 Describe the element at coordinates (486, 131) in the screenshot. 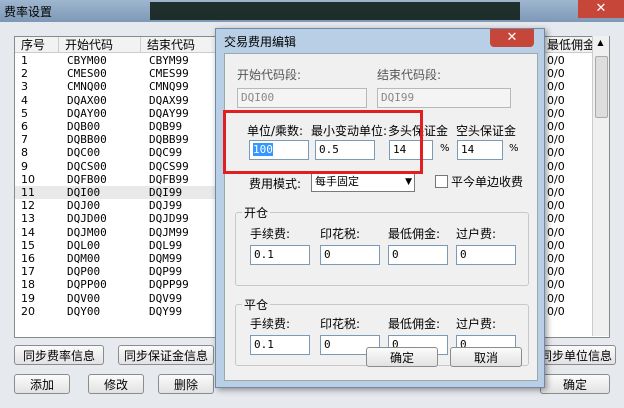

I see `short-margin-label: 空头保证金` at that location.